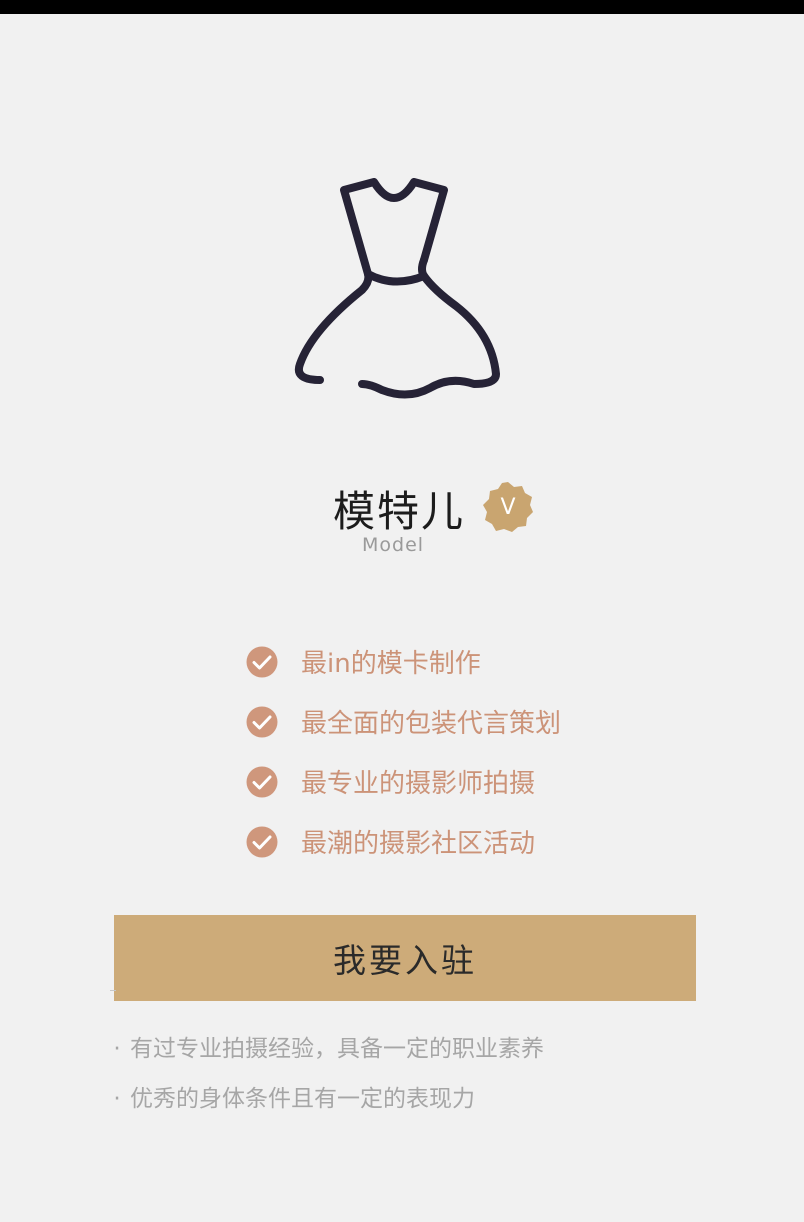 This screenshot has height=1222, width=804. Describe the element at coordinates (402, 7) in the screenshot. I see `status-bar` at that location.